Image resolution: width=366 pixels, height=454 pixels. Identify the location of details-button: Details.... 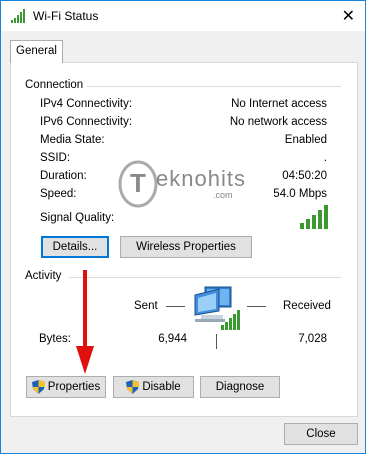
(75, 247).